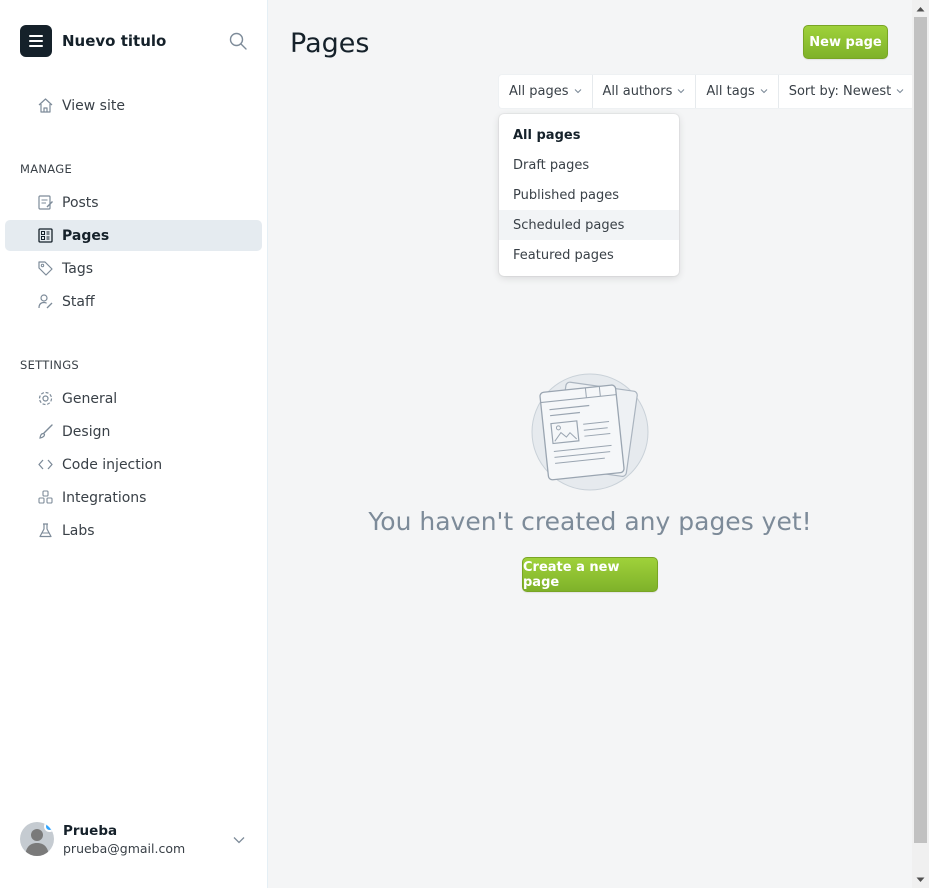  I want to click on sidebar-item-integrations: Integrations, so click(133, 497).